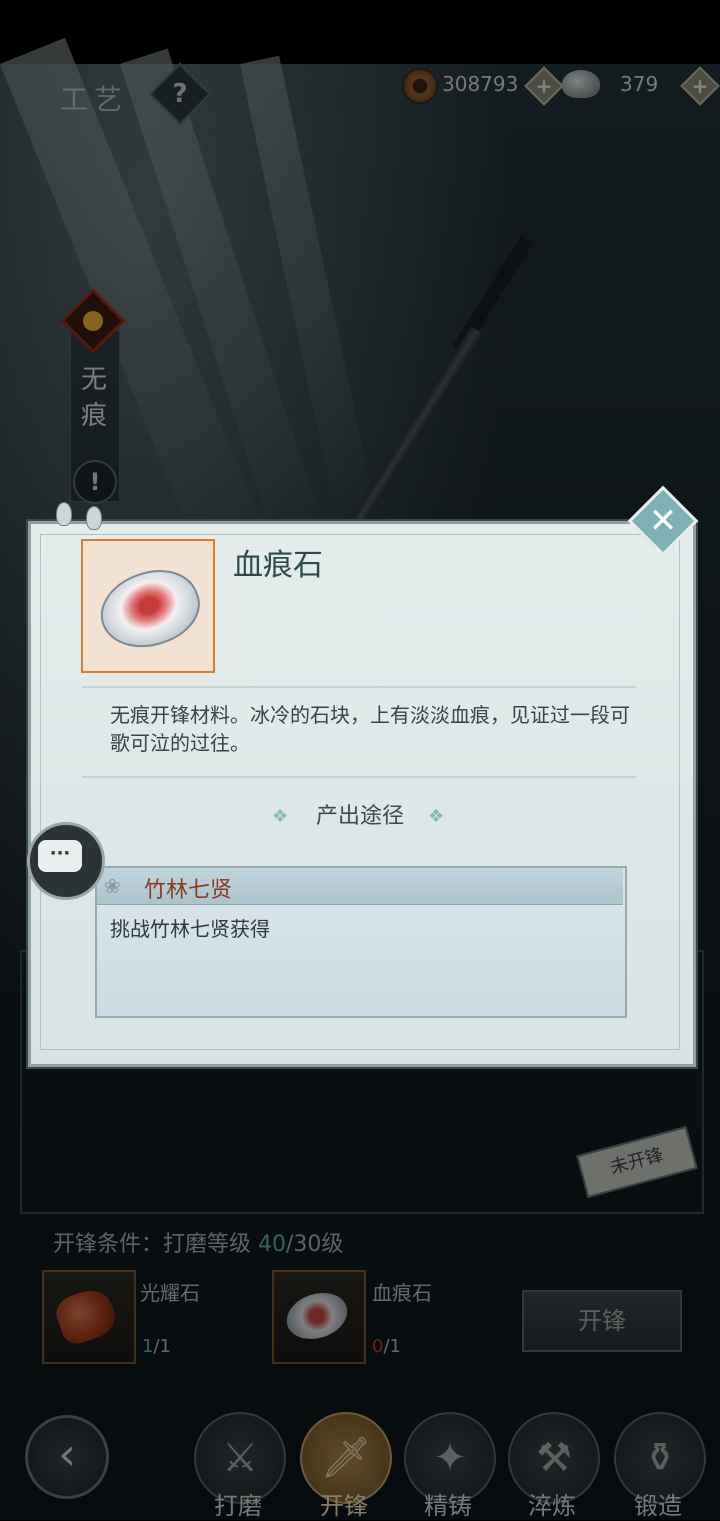 The image size is (720, 1521). What do you see at coordinates (278, 565) in the screenshot?
I see `item-name: 血痕石` at bounding box center [278, 565].